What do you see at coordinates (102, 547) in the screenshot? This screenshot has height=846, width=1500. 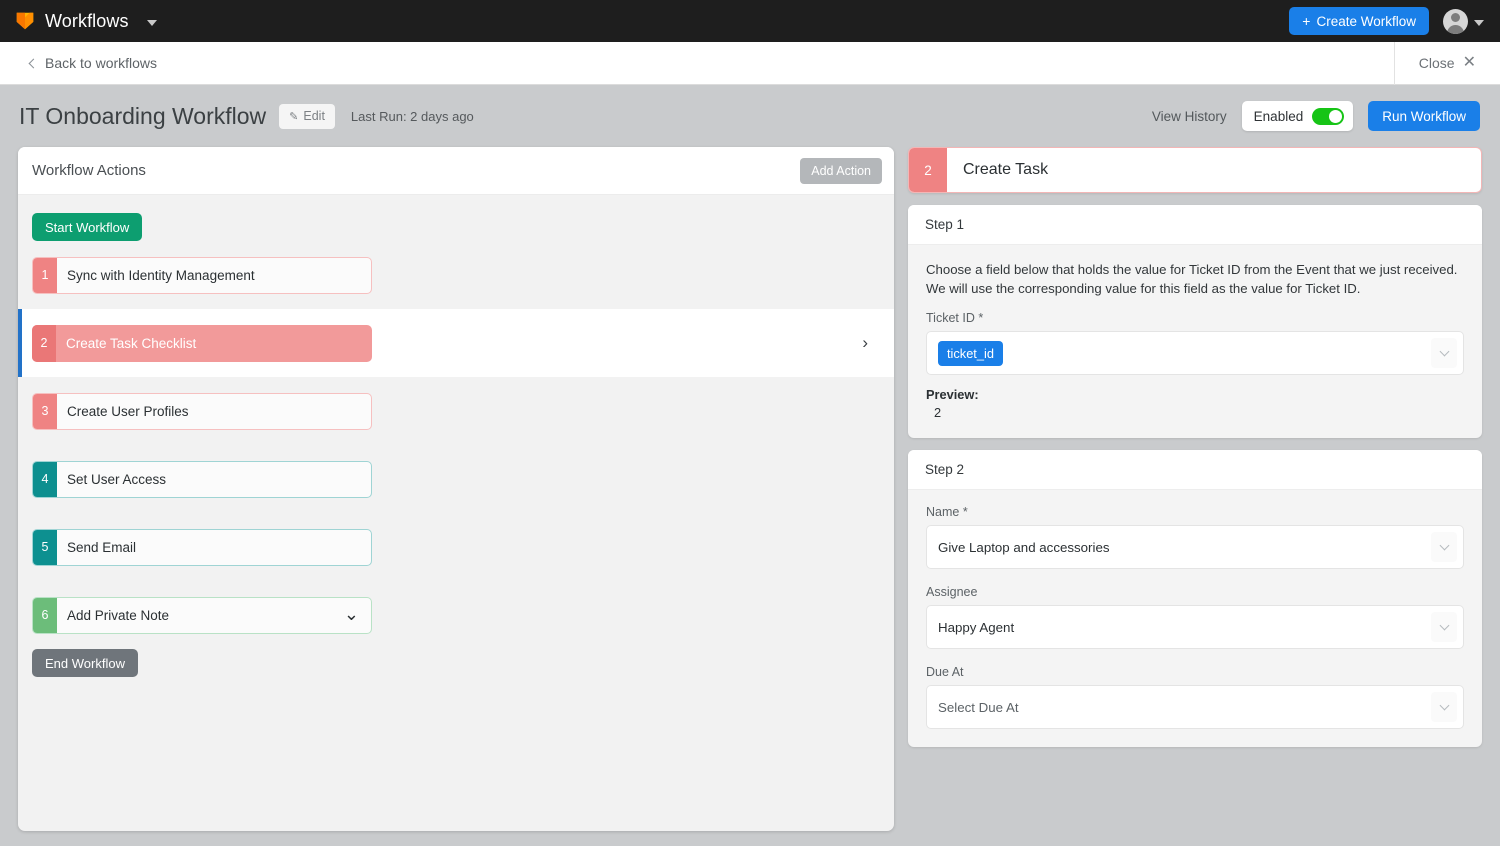 I see `action-label: Send Email` at bounding box center [102, 547].